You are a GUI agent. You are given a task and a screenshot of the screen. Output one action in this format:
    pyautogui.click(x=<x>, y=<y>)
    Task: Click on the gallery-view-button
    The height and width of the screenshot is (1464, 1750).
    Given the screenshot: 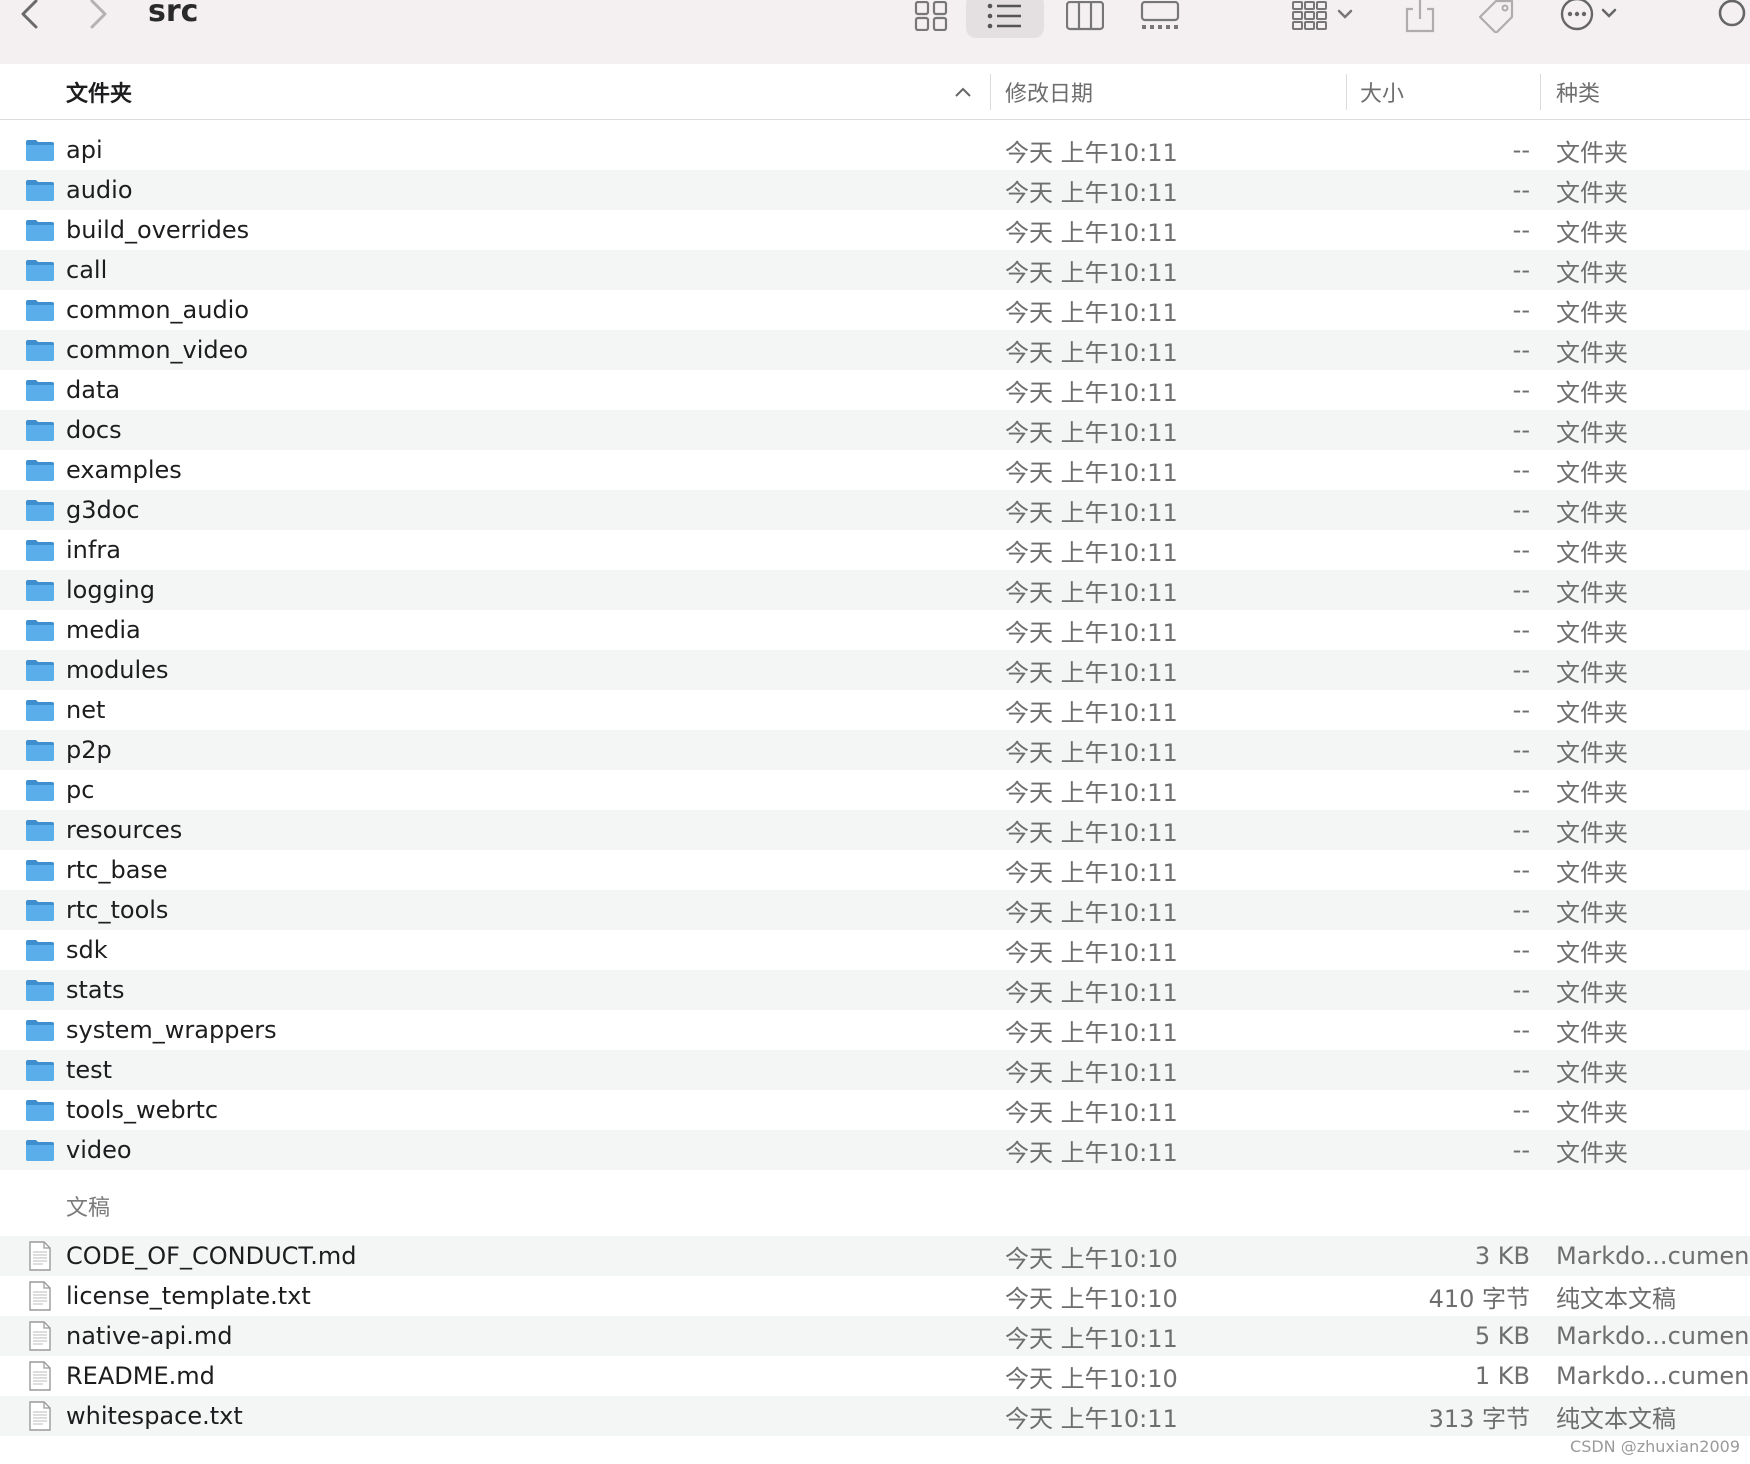 What is the action you would take?
    pyautogui.click(x=1160, y=19)
    